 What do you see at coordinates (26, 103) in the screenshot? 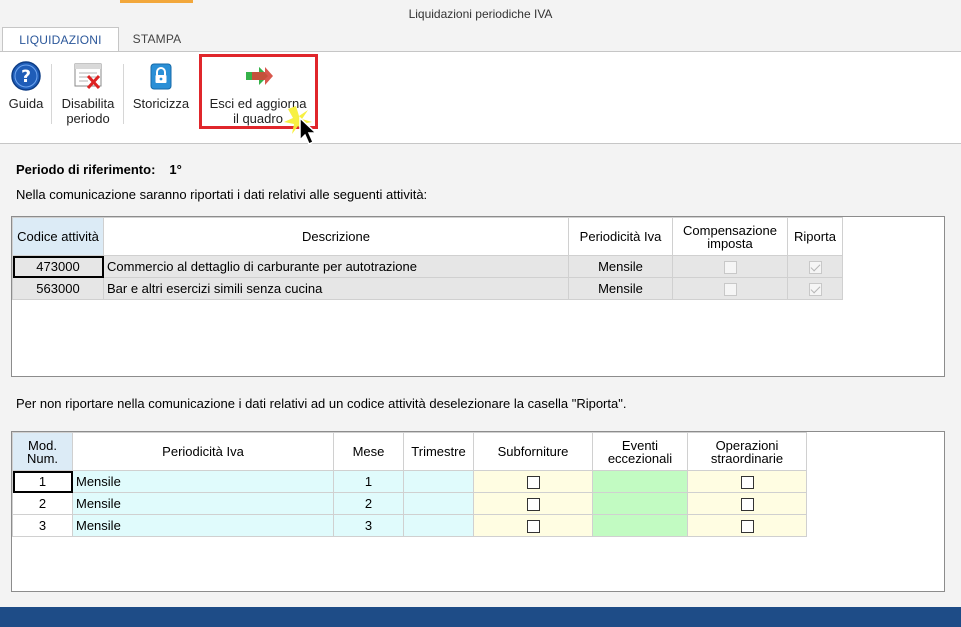
I see `guida-label: Guida` at bounding box center [26, 103].